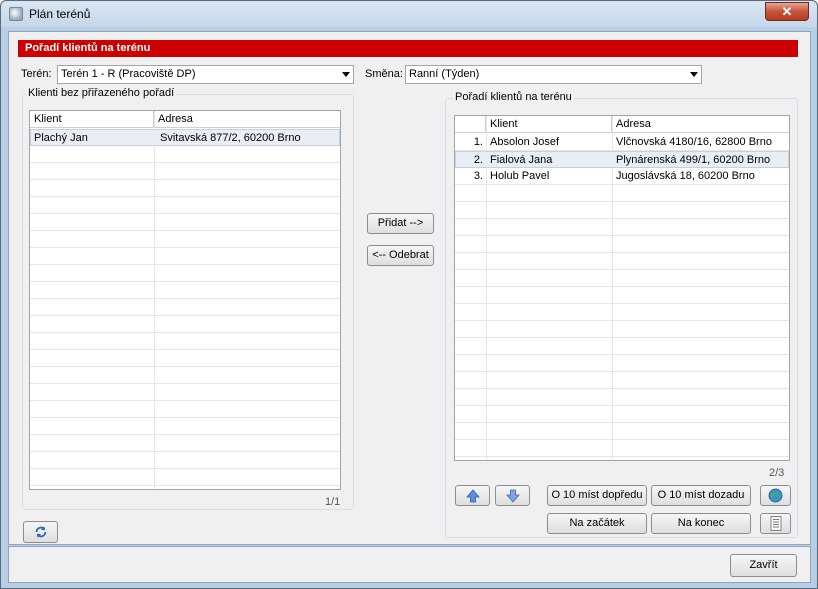 This screenshot has height=589, width=818. Describe the element at coordinates (763, 565) in the screenshot. I see `close-button: Zavřít` at that location.